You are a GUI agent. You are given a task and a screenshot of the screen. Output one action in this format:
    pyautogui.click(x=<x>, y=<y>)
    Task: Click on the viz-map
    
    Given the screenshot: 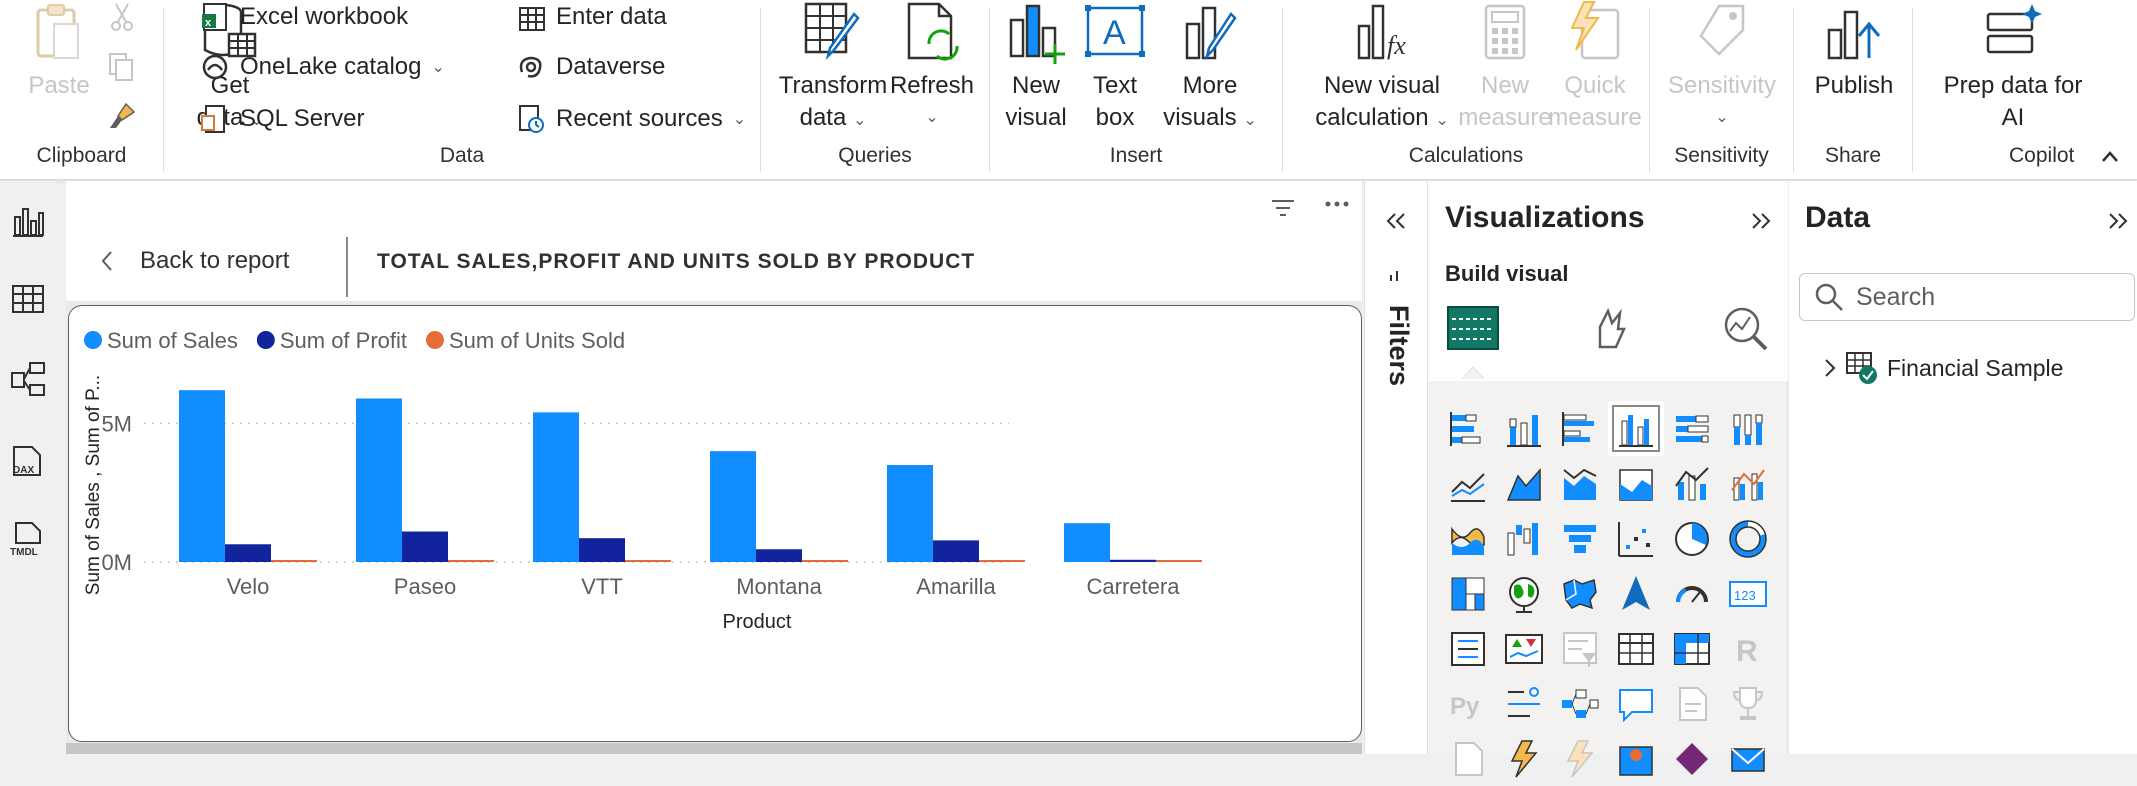 What is the action you would take?
    pyautogui.click(x=1524, y=593)
    